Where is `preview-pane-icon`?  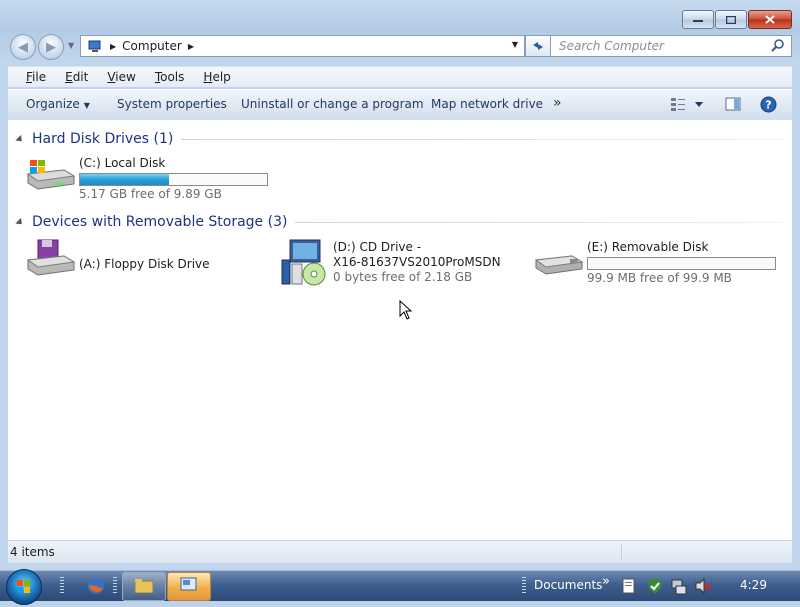
preview-pane-icon is located at coordinates (733, 104).